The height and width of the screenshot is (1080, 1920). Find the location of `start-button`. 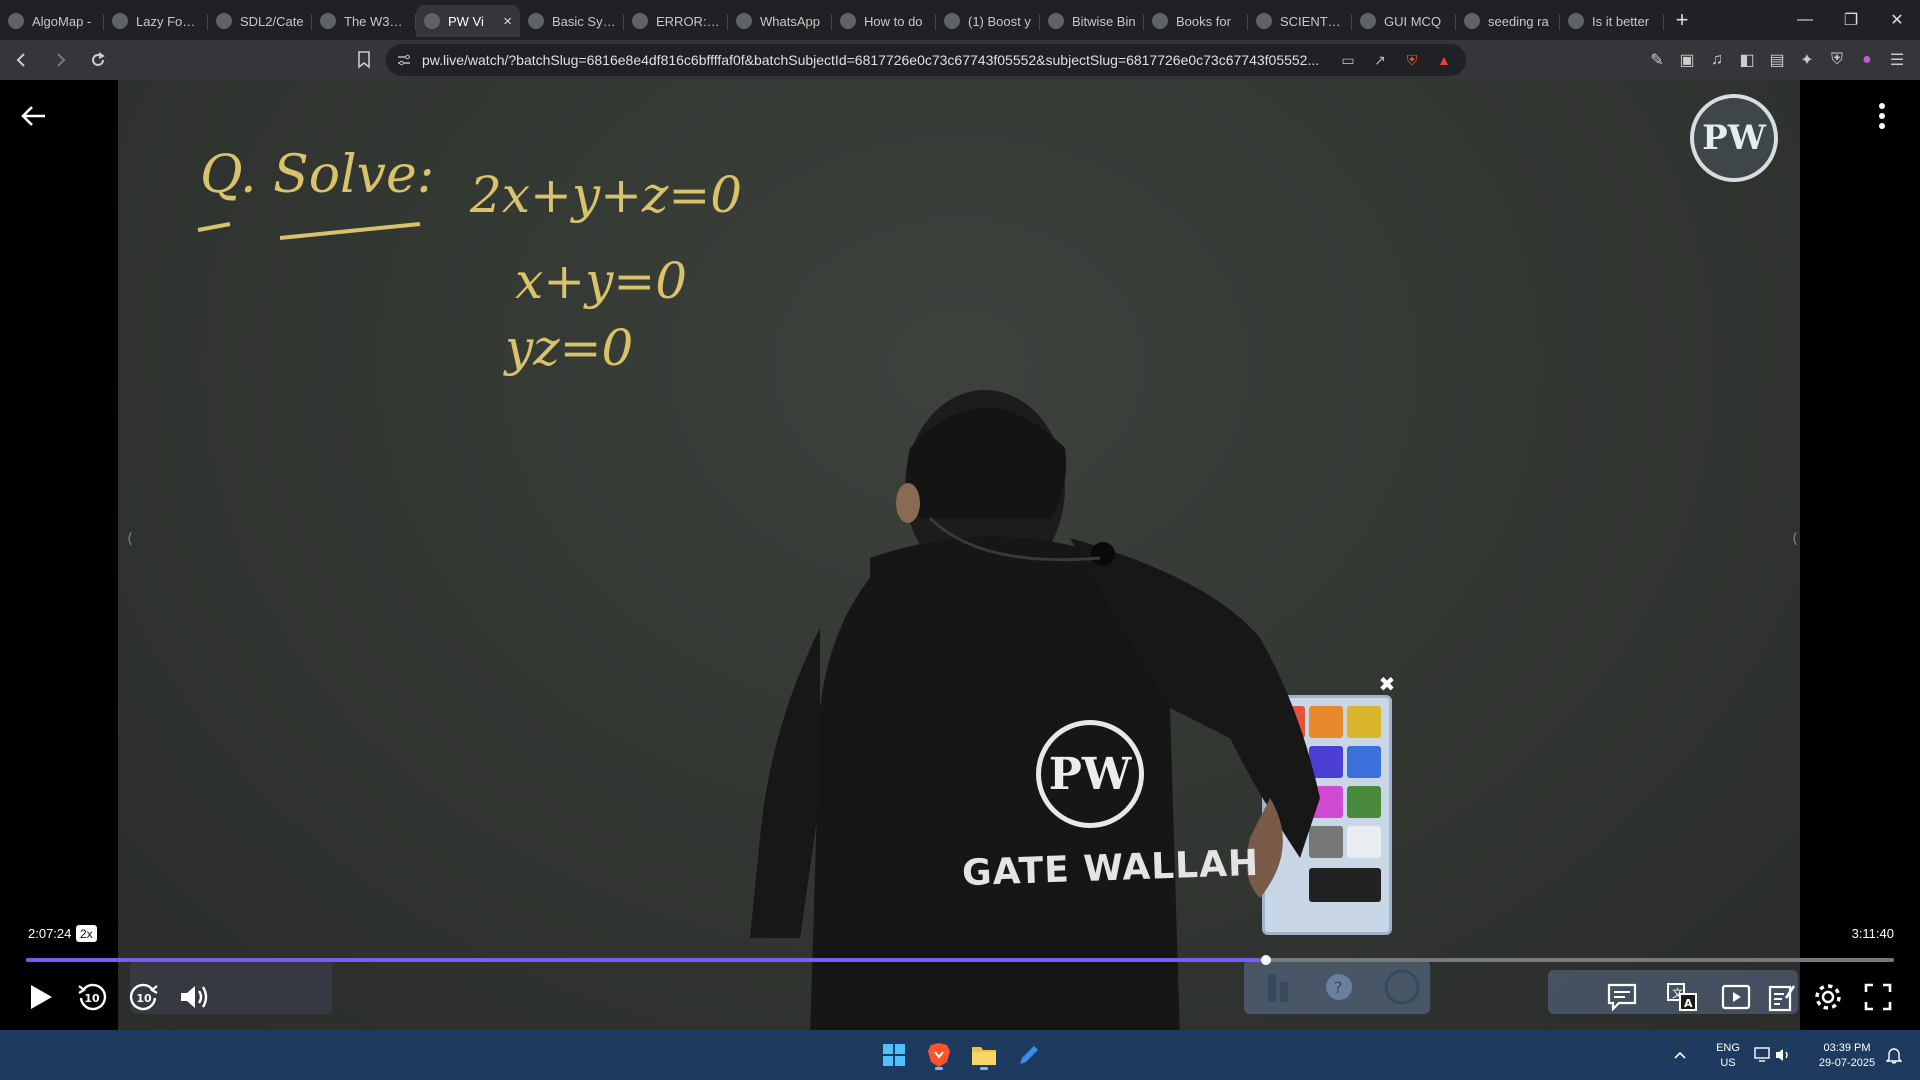

start-button is located at coordinates (894, 1055).